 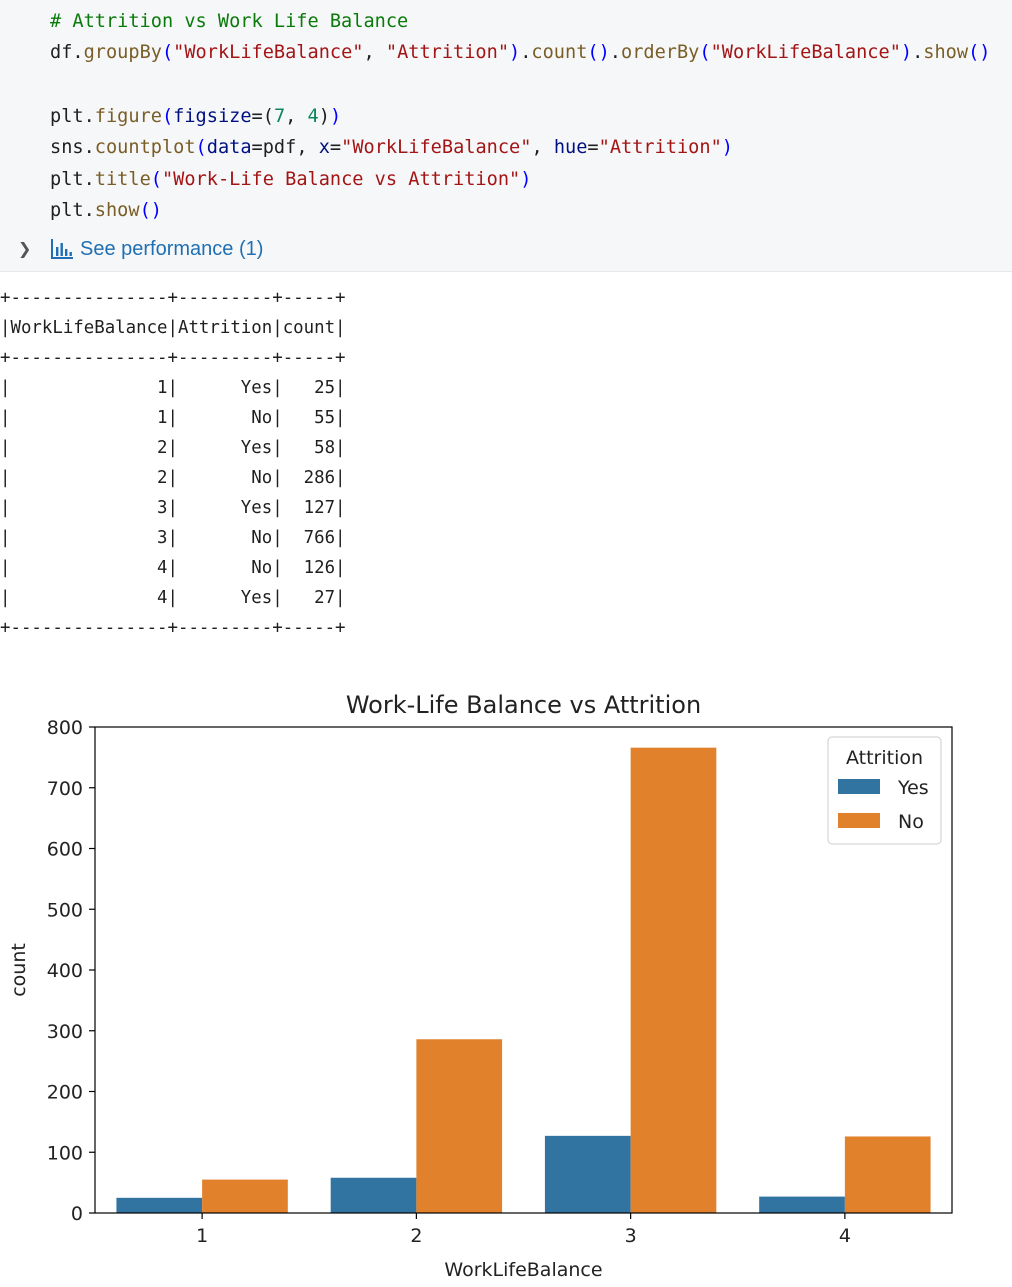 What do you see at coordinates (62, 249) in the screenshot?
I see `bar-chart-icon` at bounding box center [62, 249].